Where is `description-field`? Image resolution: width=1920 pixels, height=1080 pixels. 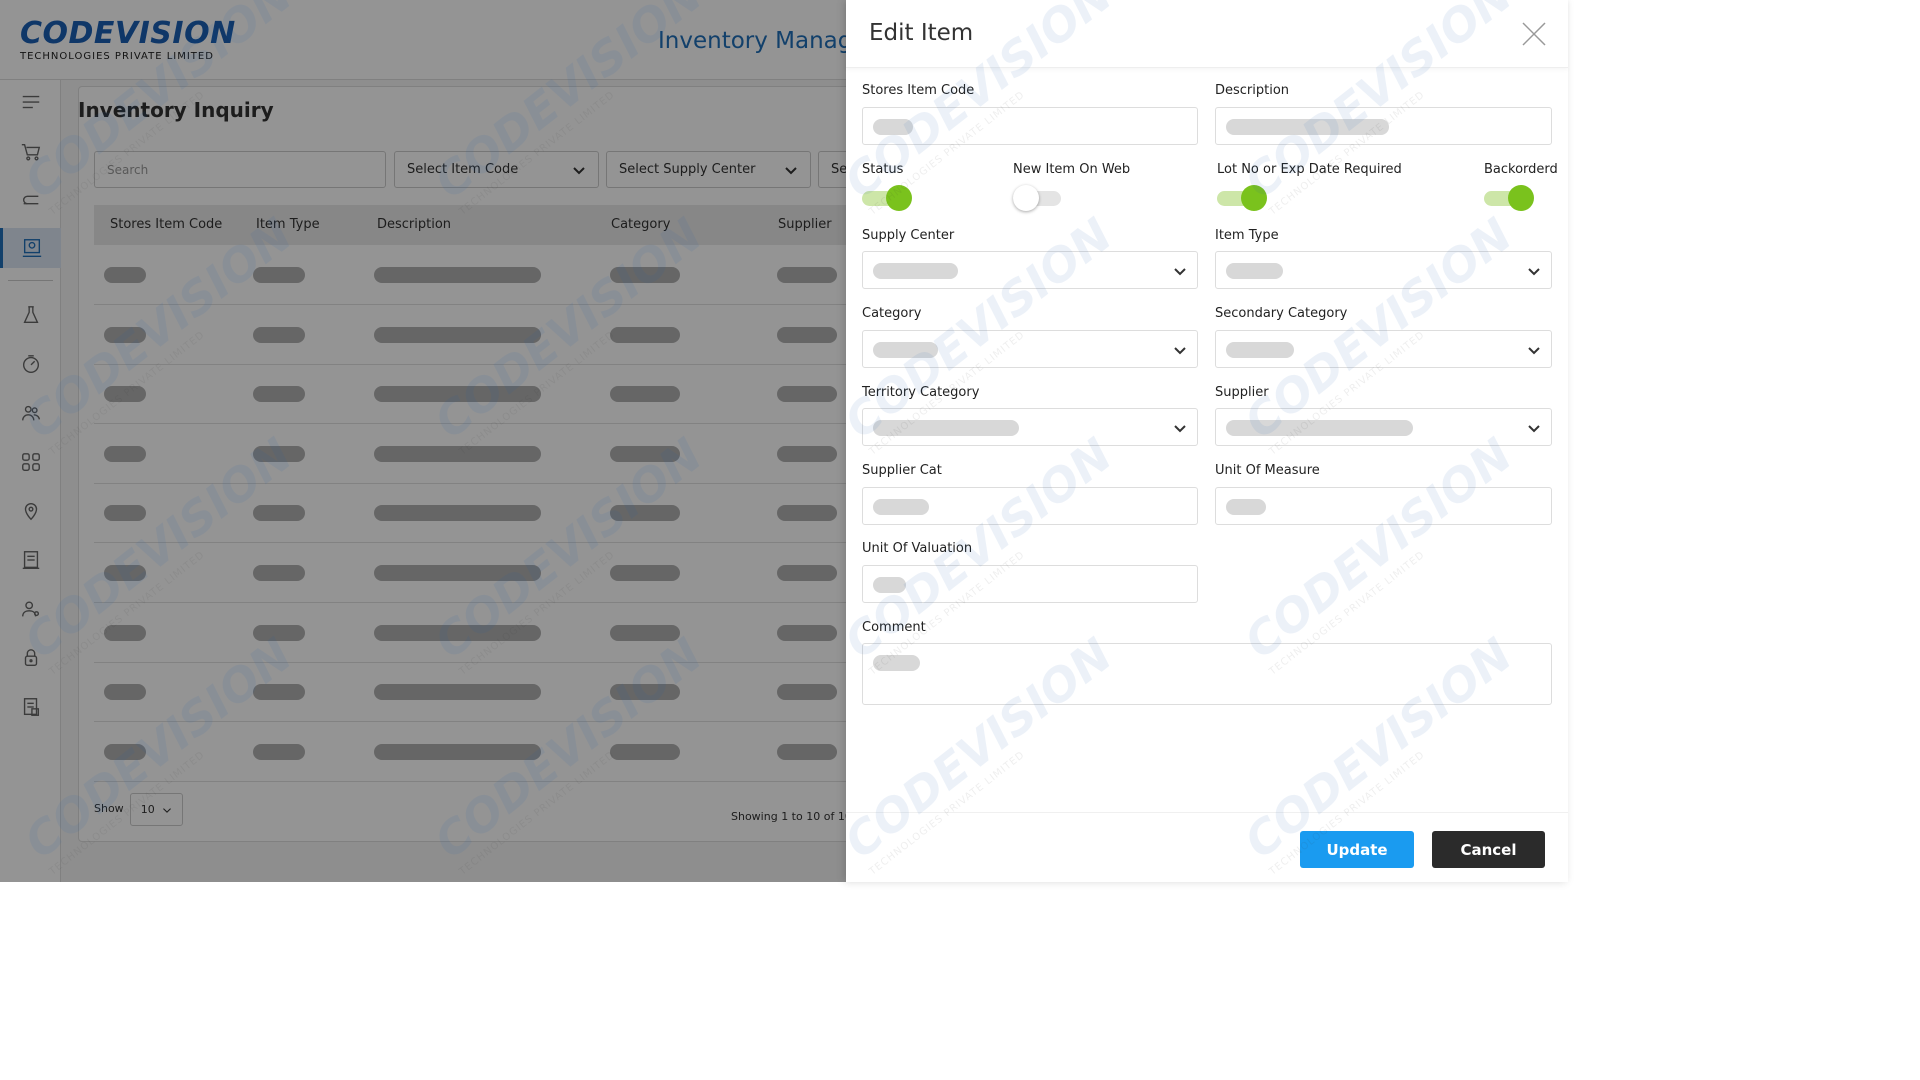
description-field is located at coordinates (1383, 126).